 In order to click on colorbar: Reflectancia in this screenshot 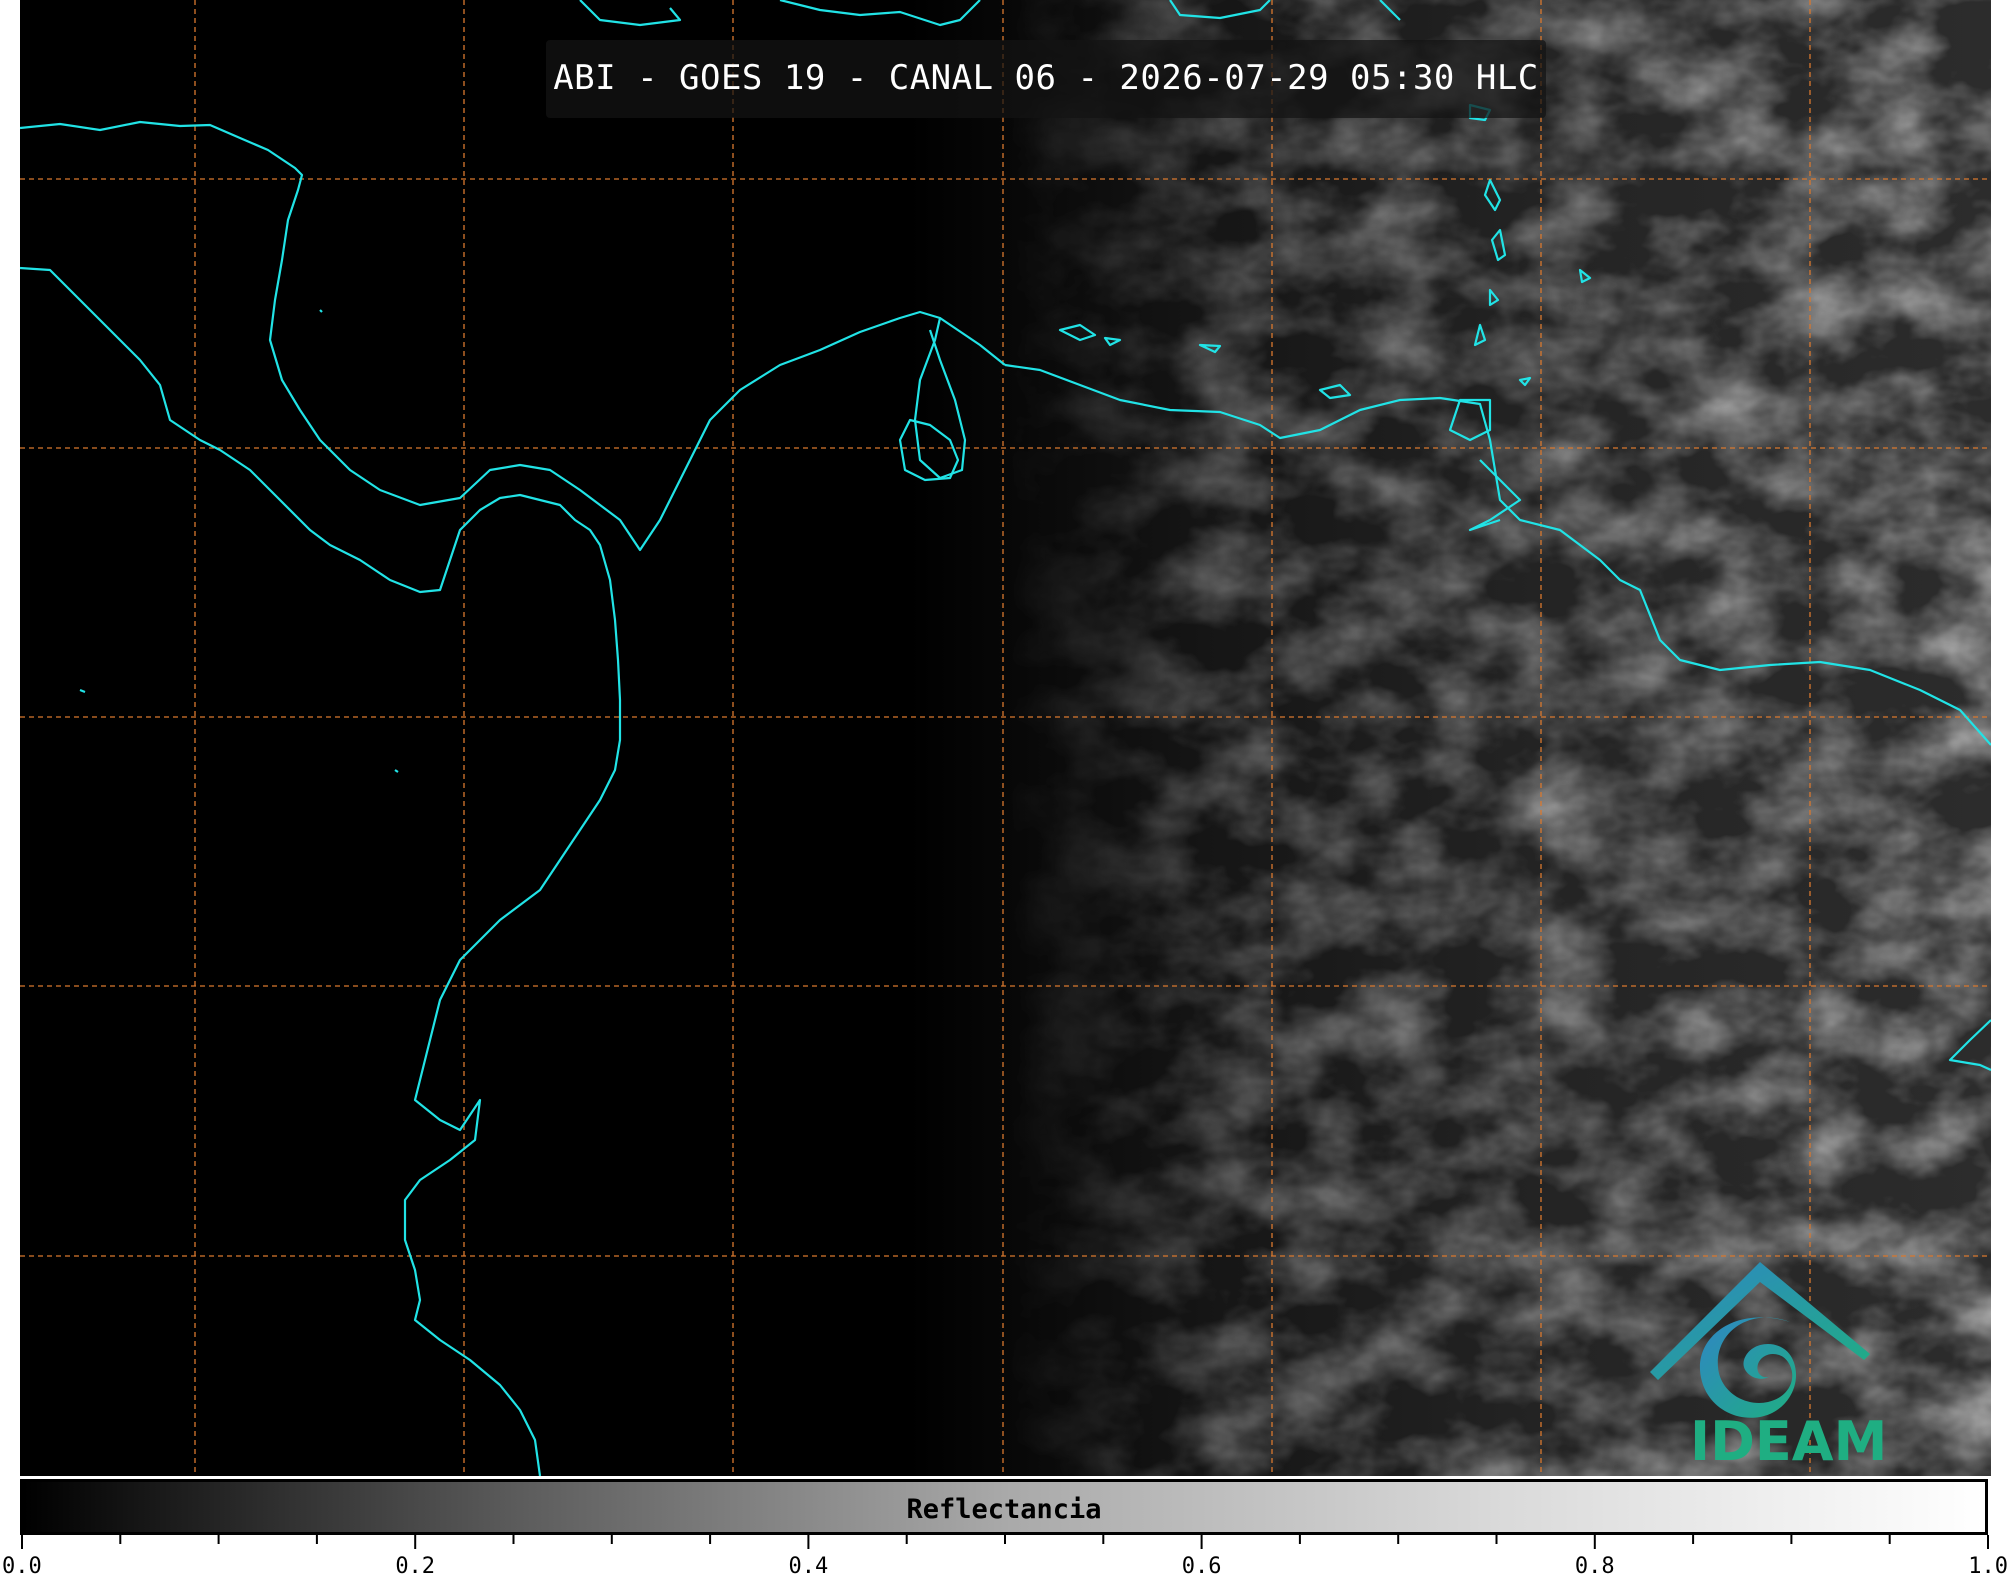, I will do `click(1004, 1507)`.